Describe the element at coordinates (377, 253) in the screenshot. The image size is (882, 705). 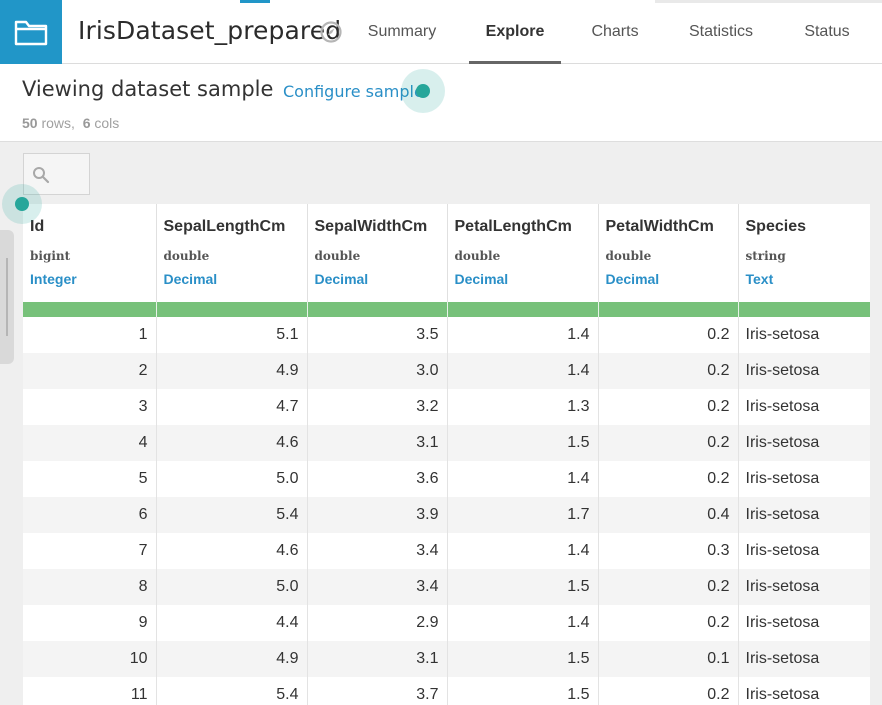
I see `column-header-sepal-width: SepalWidthCm double Decimal` at that location.